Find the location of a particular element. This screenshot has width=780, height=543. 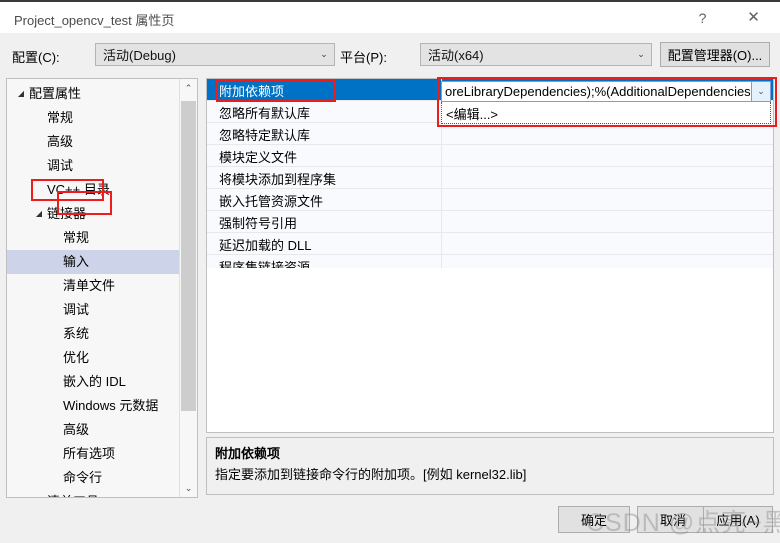

close-icon: ✕ is located at coordinates (753, 17).